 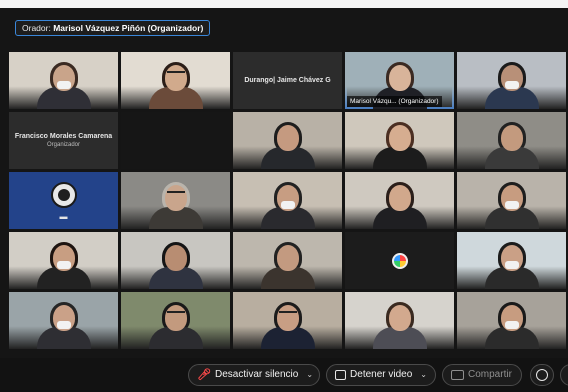 What do you see at coordinates (63, 216) in the screenshot?
I see `muted-status-icon: ▬` at bounding box center [63, 216].